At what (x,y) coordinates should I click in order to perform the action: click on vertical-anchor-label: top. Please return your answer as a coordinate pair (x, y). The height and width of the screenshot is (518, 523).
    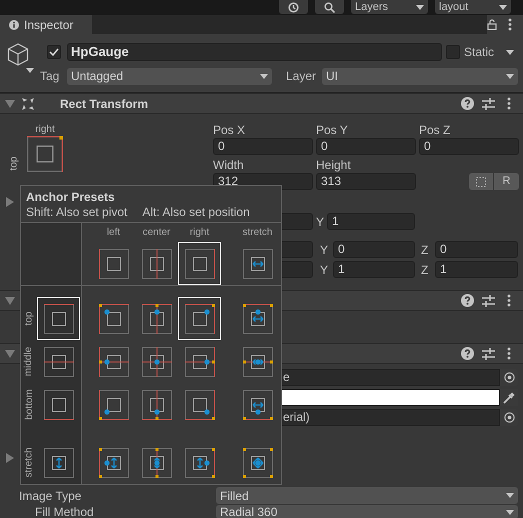
    Looking at the image, I should click on (13, 163).